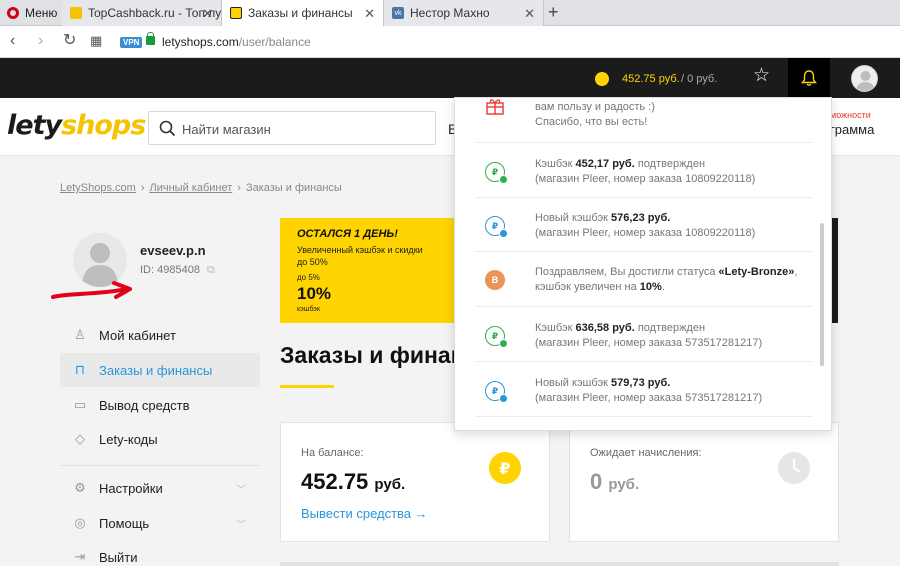  I want to click on secure-lock-icon, so click(150, 38).